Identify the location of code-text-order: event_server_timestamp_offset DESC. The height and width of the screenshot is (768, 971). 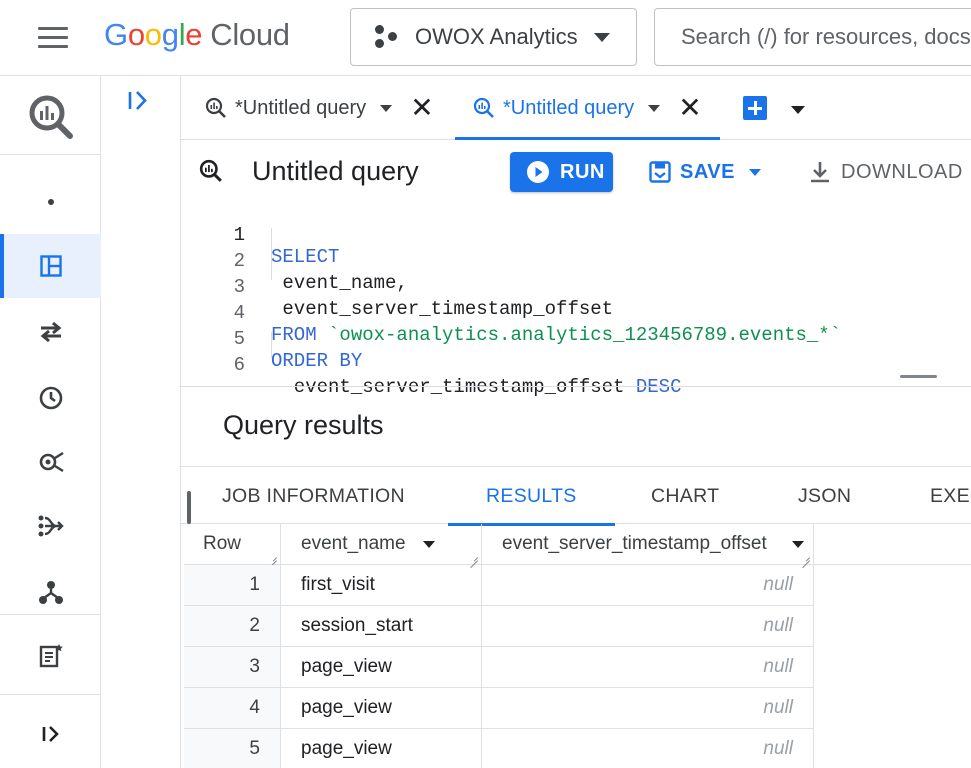
(476, 387).